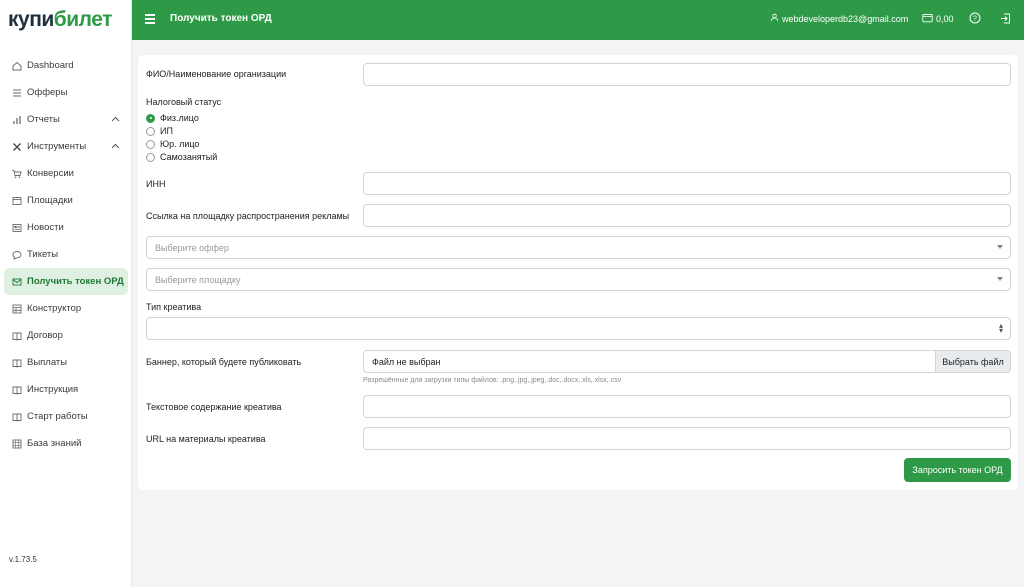 The image size is (1024, 587). I want to click on layout-icon, so click(17, 309).